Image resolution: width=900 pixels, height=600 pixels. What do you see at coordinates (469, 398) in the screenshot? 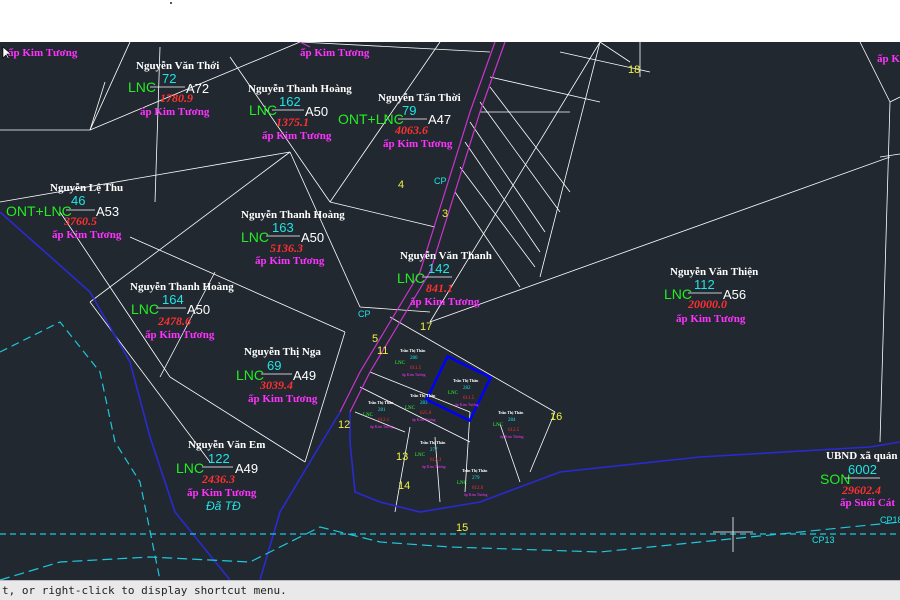
I see `parcel-area: 611.5` at bounding box center [469, 398].